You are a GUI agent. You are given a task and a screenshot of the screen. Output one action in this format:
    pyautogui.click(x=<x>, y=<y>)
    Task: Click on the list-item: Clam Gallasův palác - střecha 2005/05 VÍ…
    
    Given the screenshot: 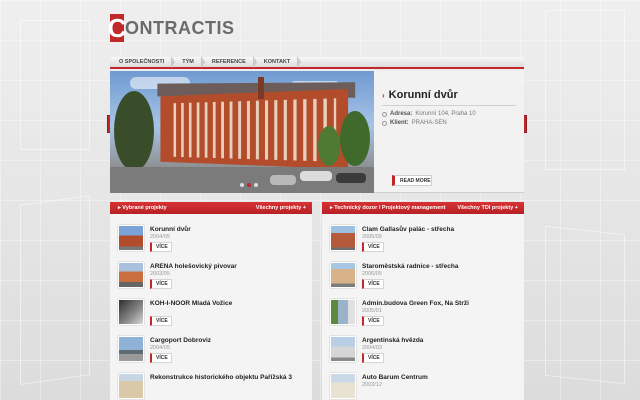 What is the action you would take?
    pyautogui.click(x=423, y=233)
    